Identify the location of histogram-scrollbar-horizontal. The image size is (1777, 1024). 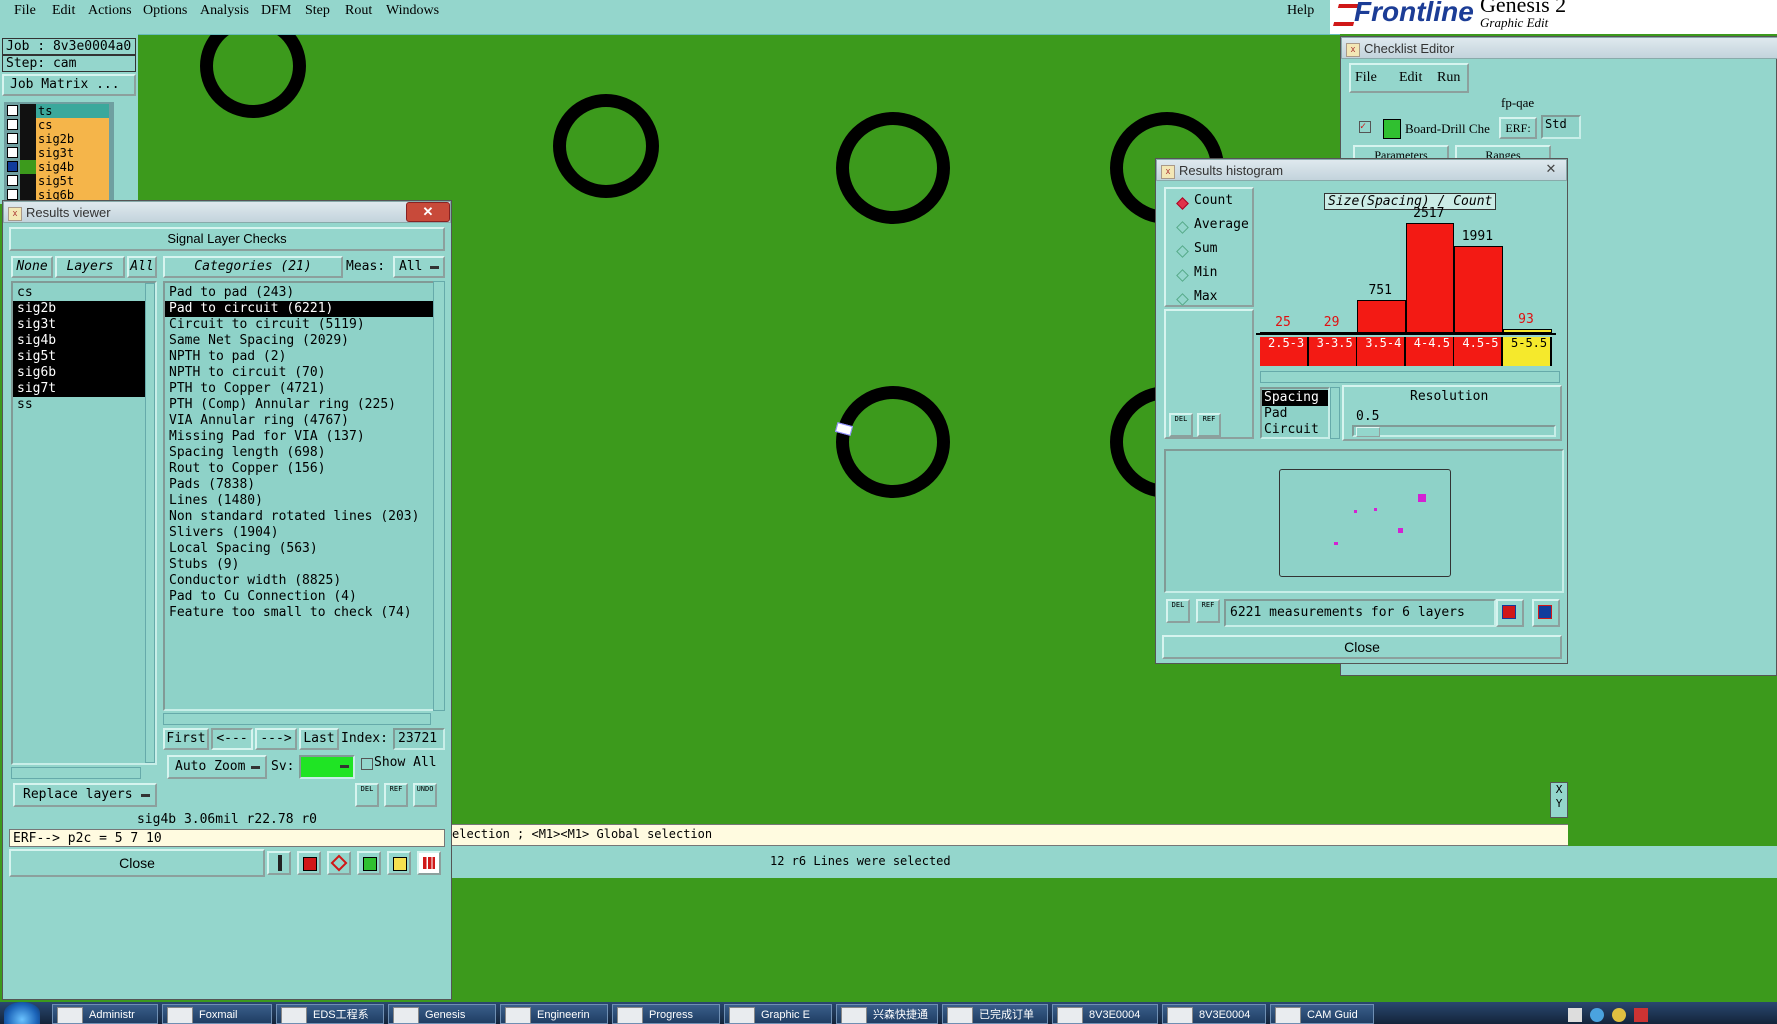
(1410, 377).